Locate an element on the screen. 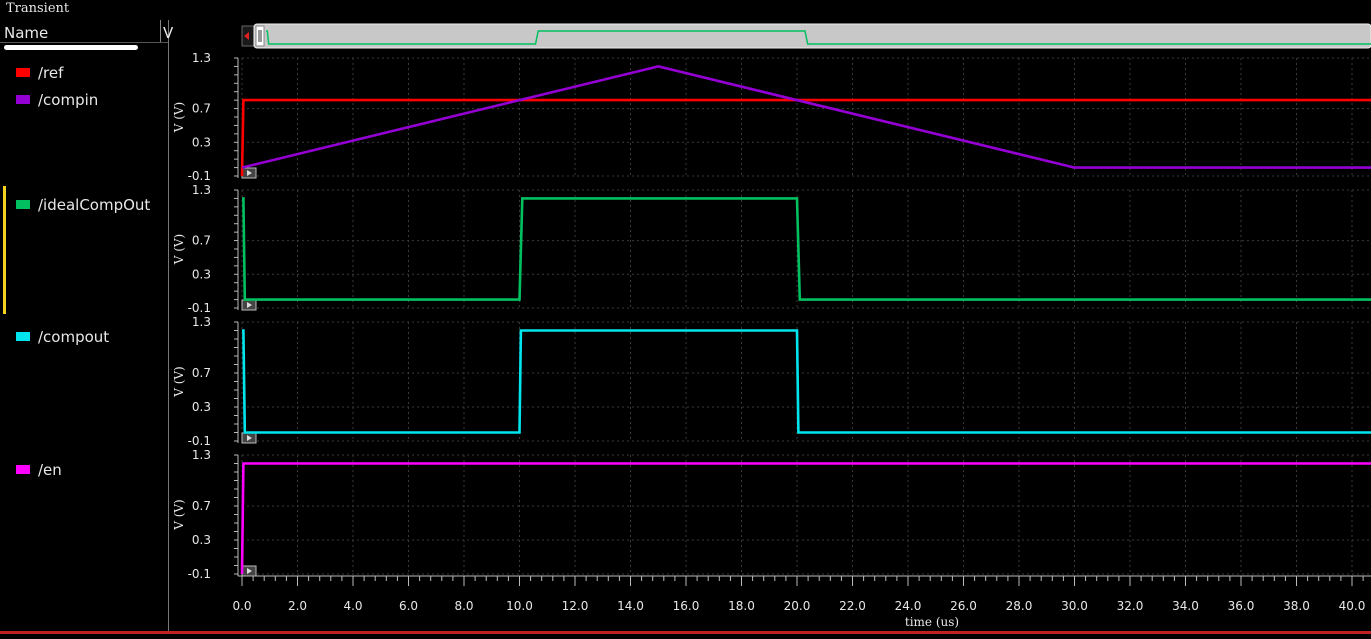 This screenshot has width=1371, height=639. x-tick-label: 26.0 is located at coordinates (963, 606).